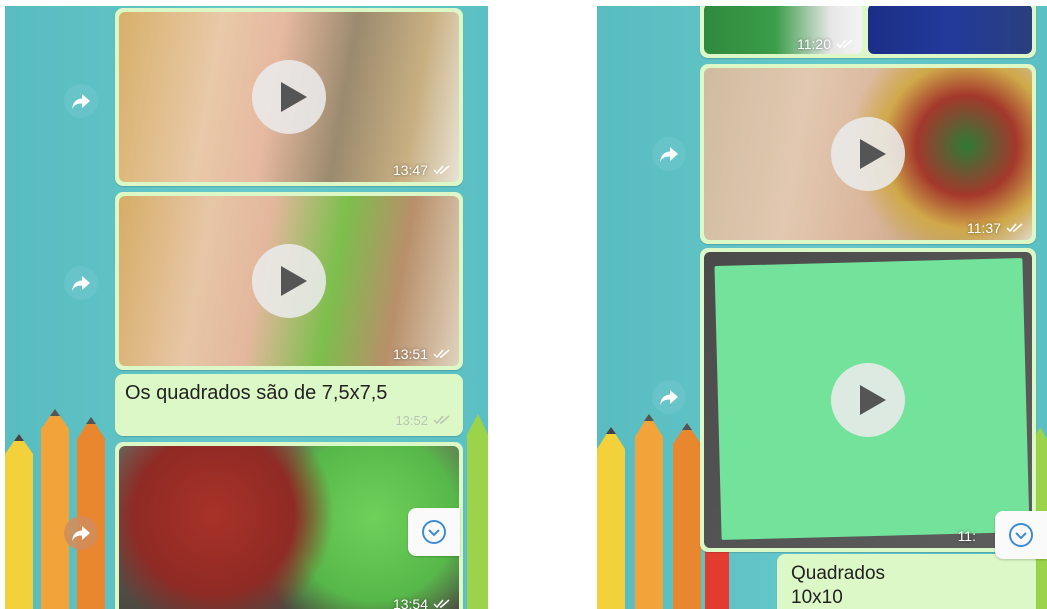 This screenshot has height=609, width=1047. I want to click on video-message: 13:47, so click(289, 97).